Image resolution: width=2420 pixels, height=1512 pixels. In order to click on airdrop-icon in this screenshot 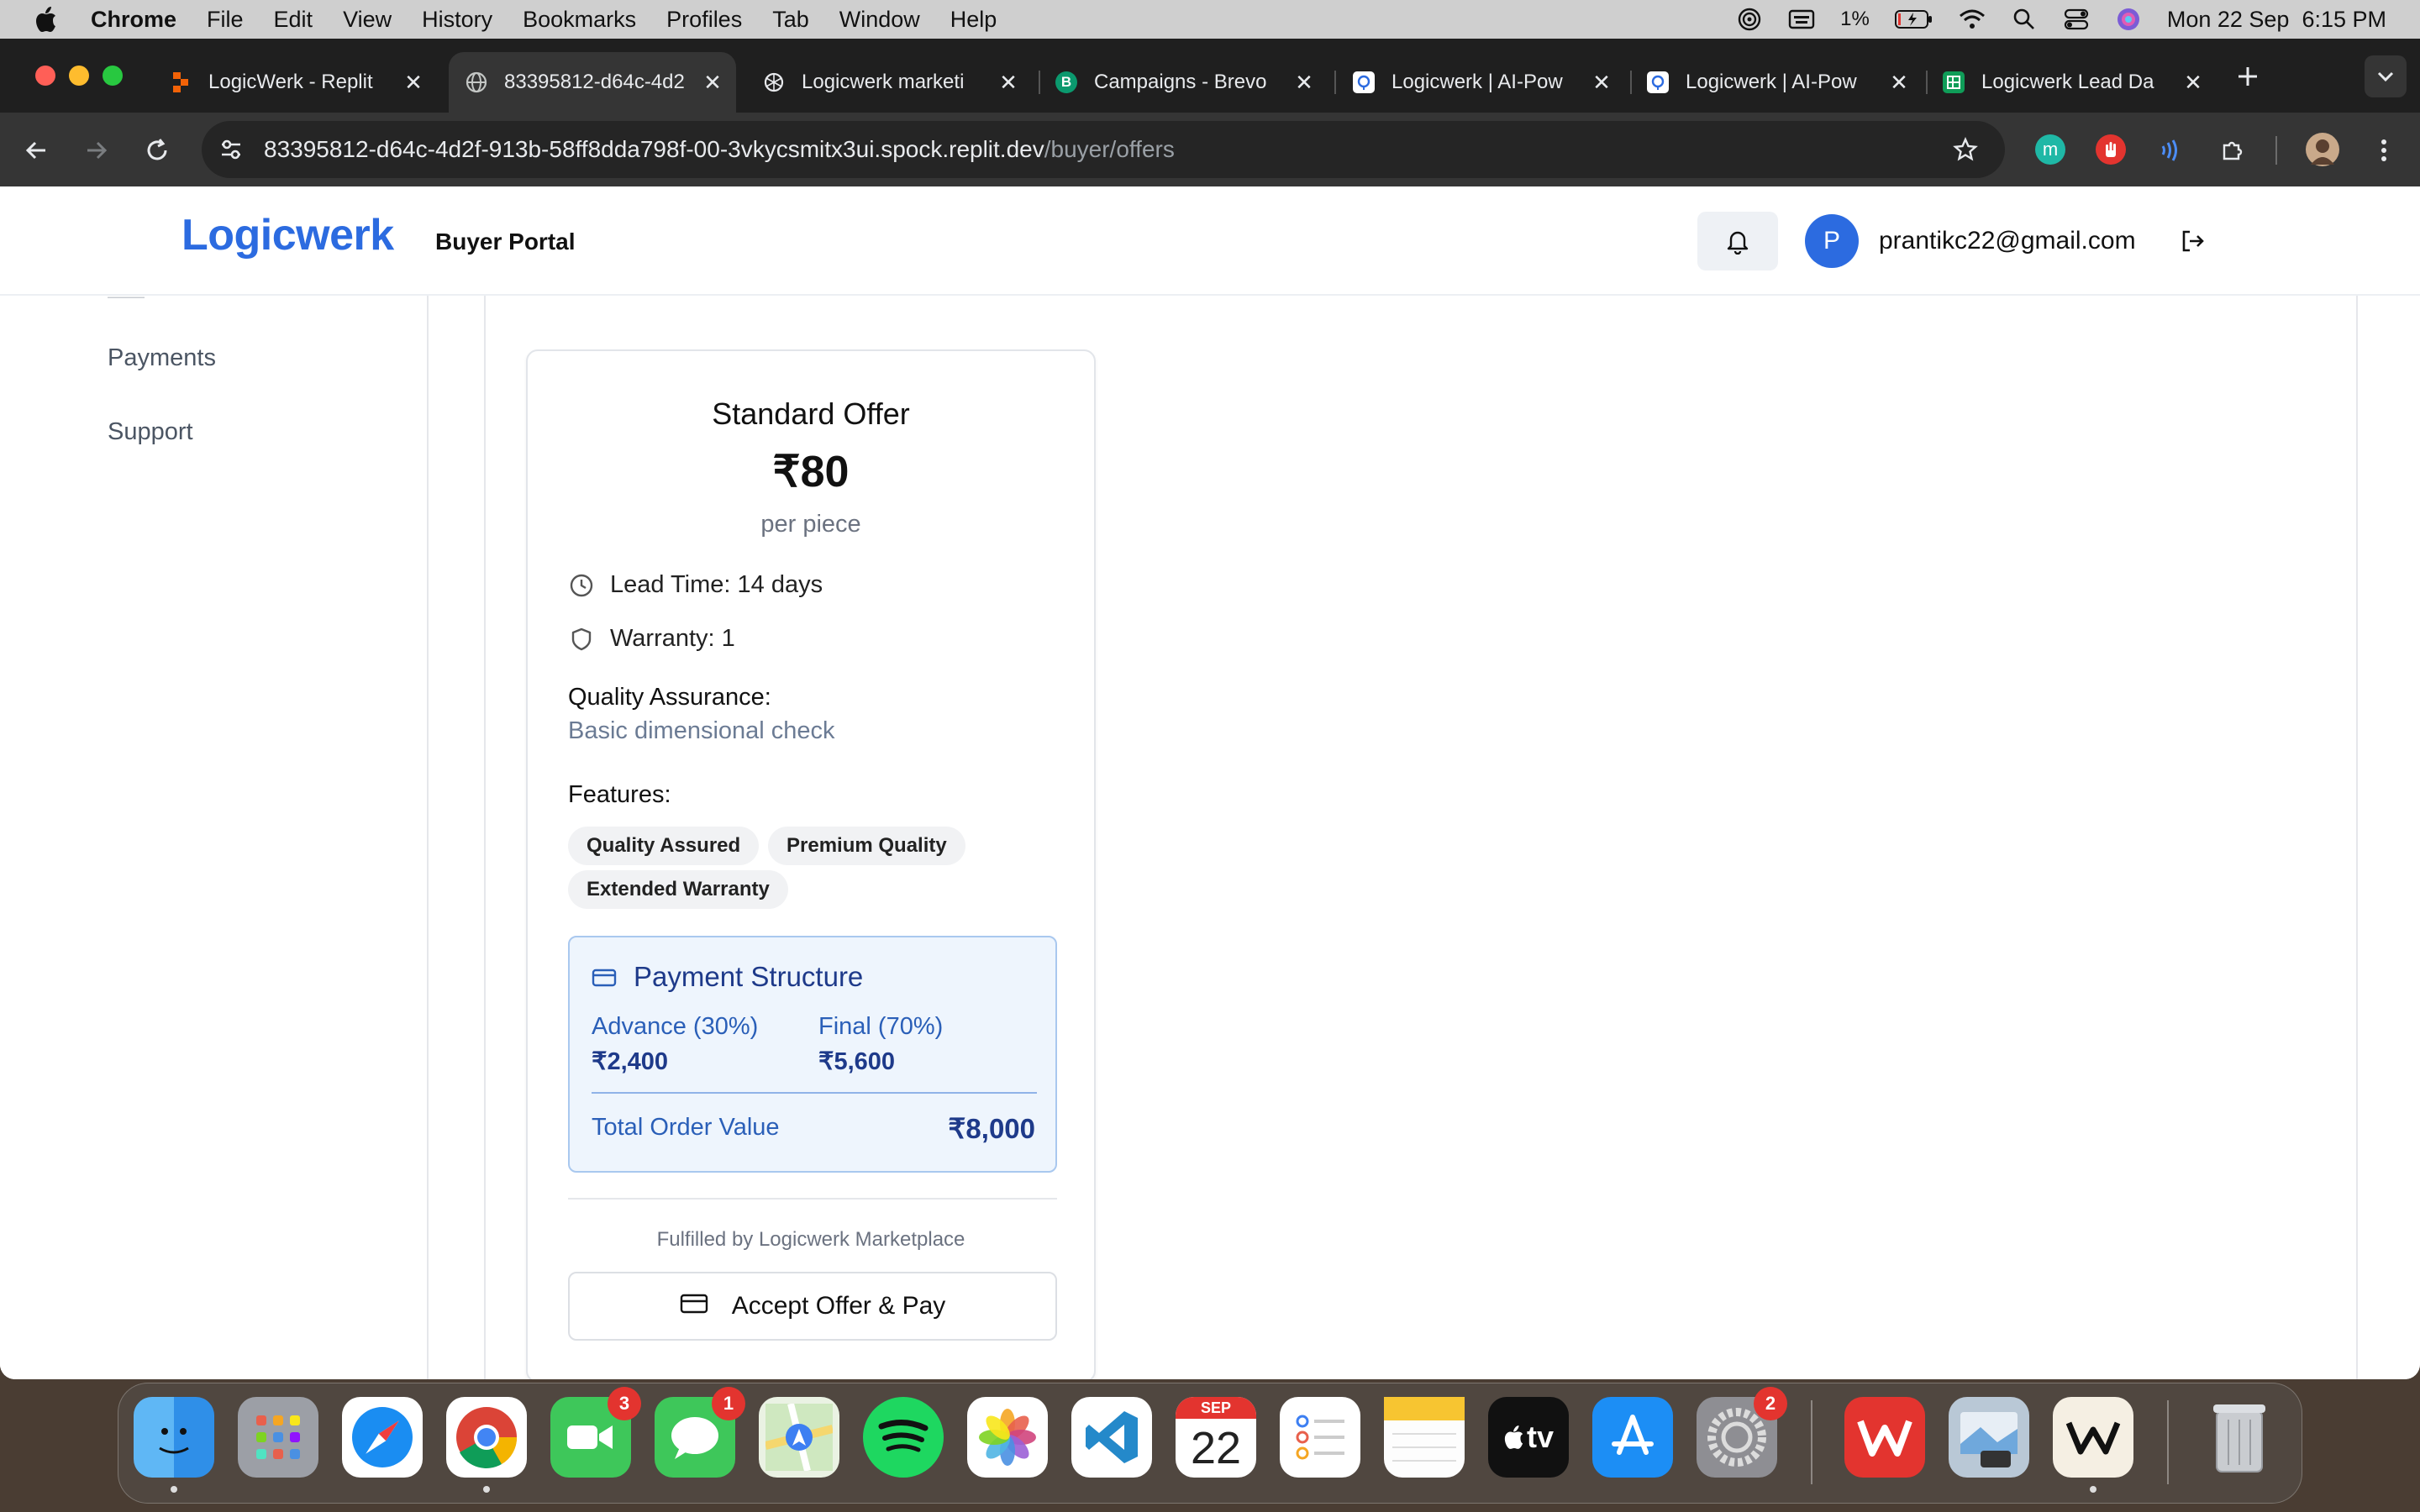, I will do `click(1749, 19)`.